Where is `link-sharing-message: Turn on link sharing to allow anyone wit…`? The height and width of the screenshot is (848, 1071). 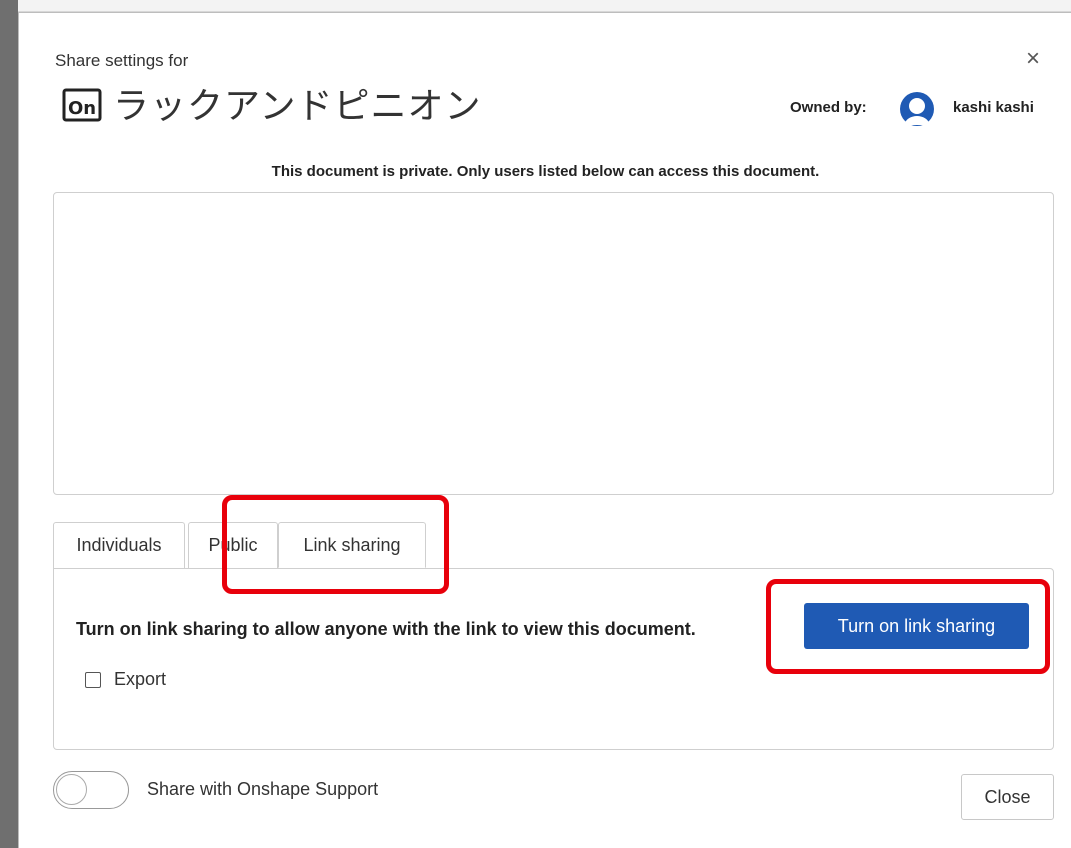
link-sharing-message: Turn on link sharing to allow anyone wit… is located at coordinates (386, 629).